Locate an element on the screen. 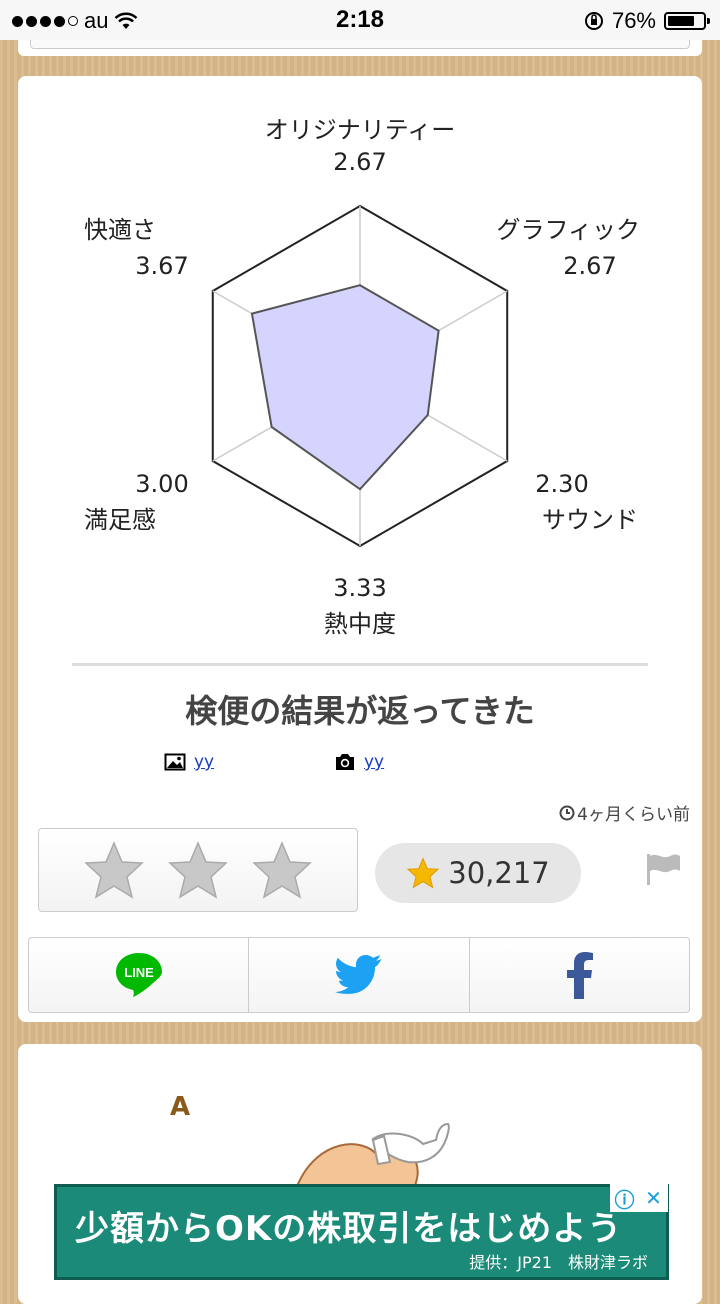  radar-axis-label: 満足感 is located at coordinates (120, 520).